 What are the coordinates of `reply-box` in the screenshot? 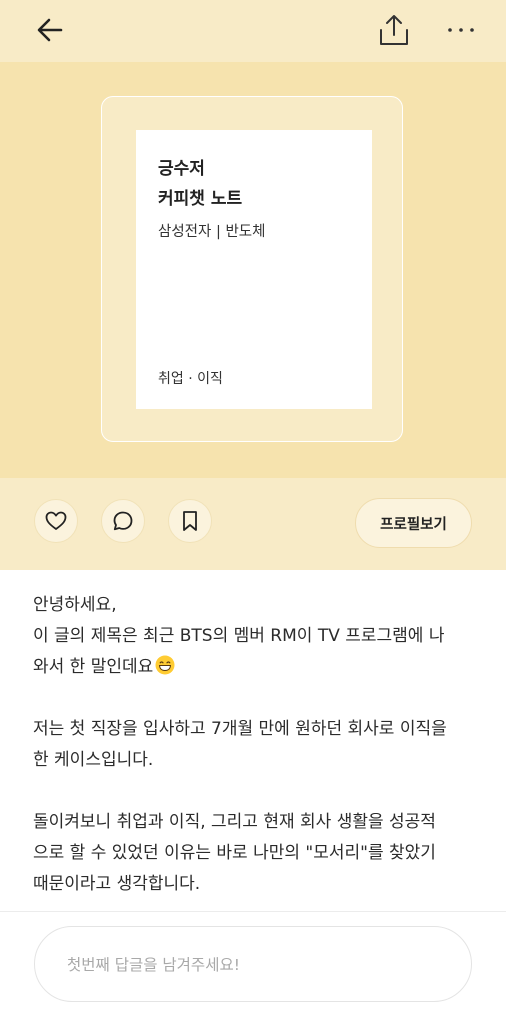 It's located at (253, 964).